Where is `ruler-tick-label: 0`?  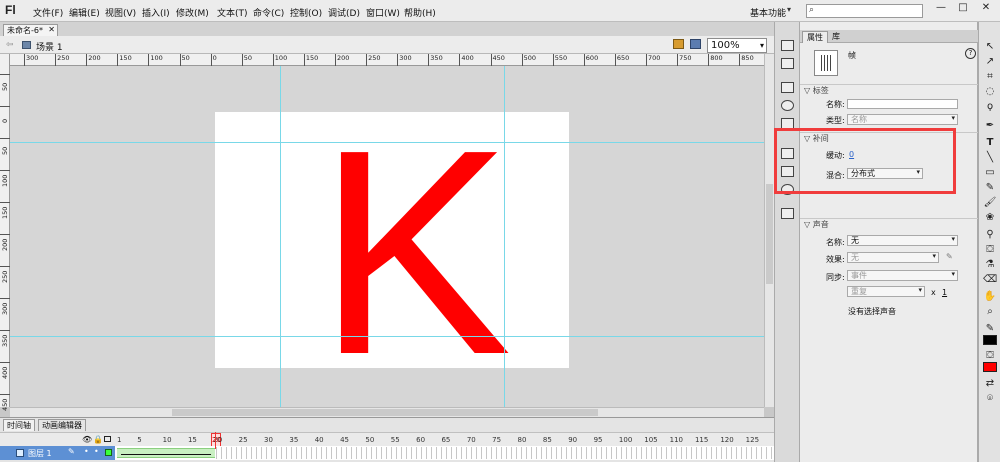 ruler-tick-label: 0 is located at coordinates (213, 60).